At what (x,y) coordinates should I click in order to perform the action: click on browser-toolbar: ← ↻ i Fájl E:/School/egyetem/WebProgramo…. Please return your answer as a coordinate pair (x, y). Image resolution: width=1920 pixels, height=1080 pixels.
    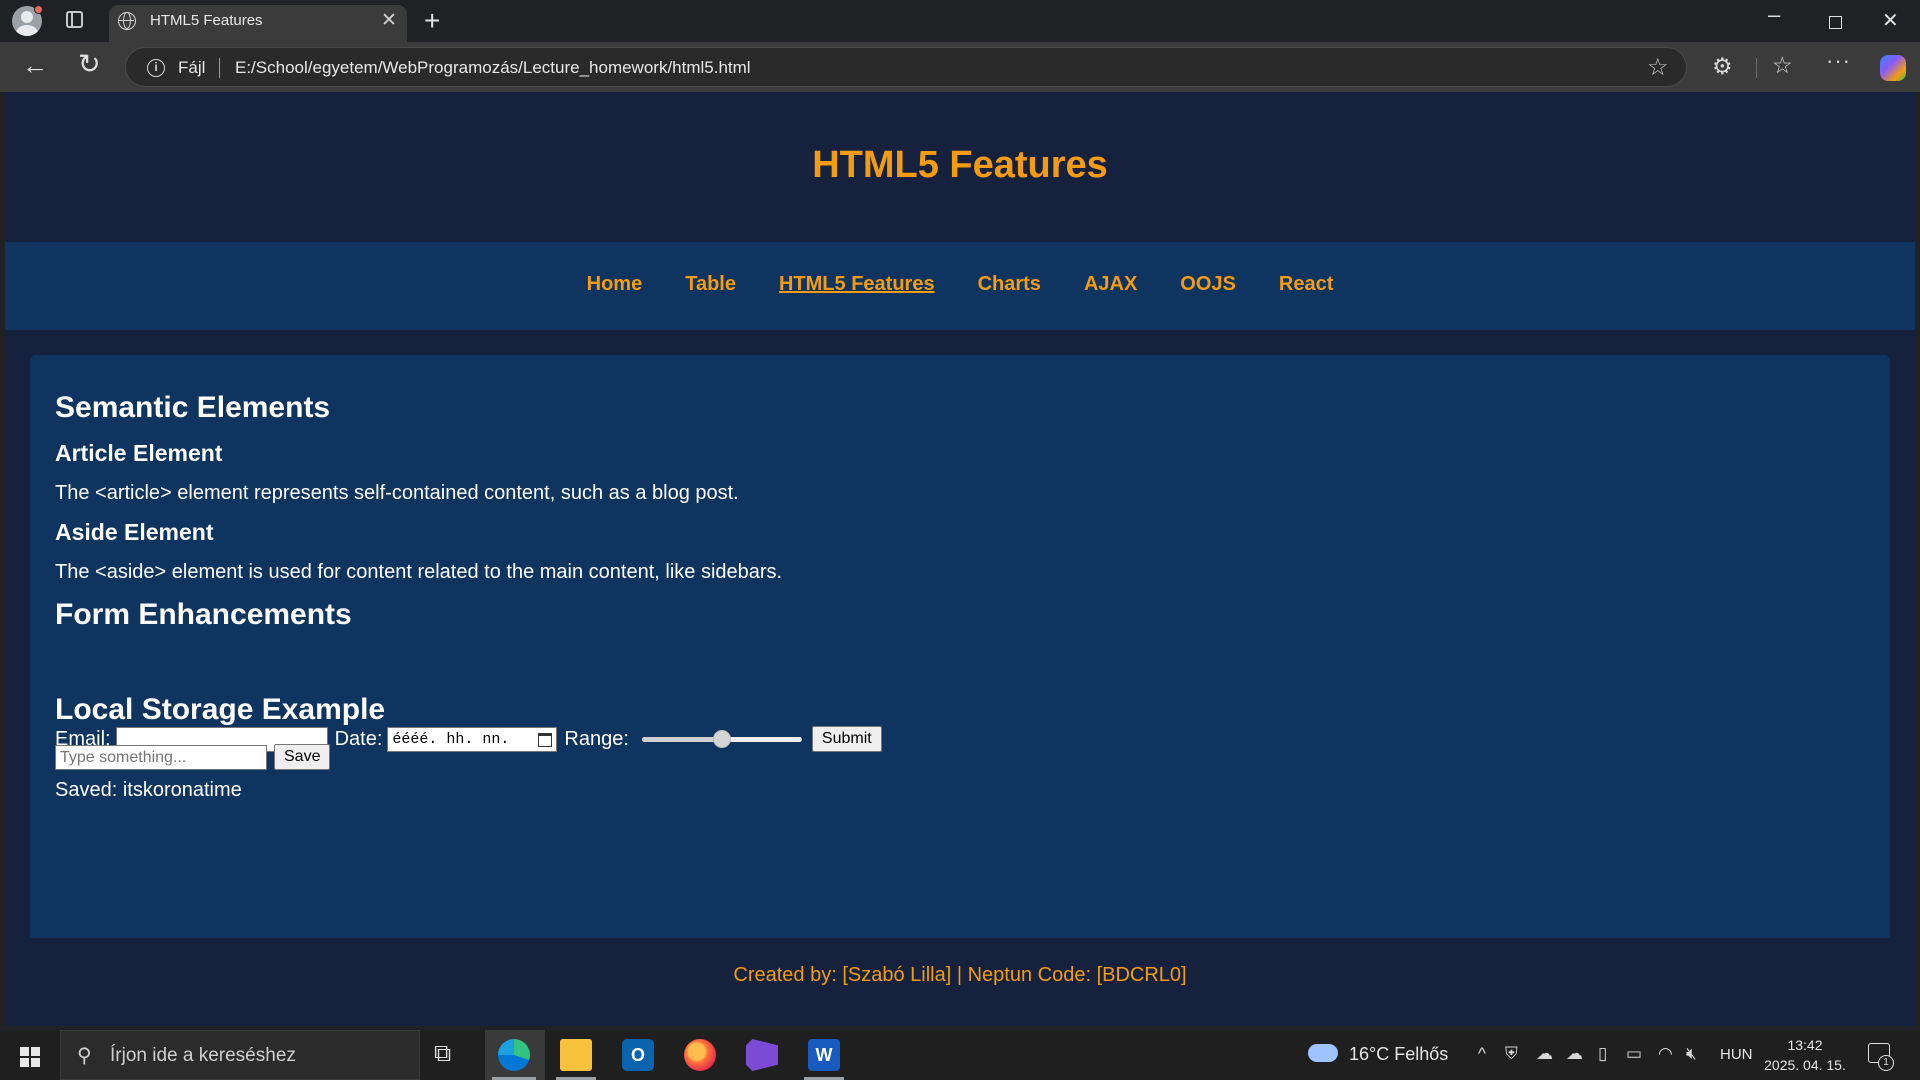
    Looking at the image, I should click on (960, 67).